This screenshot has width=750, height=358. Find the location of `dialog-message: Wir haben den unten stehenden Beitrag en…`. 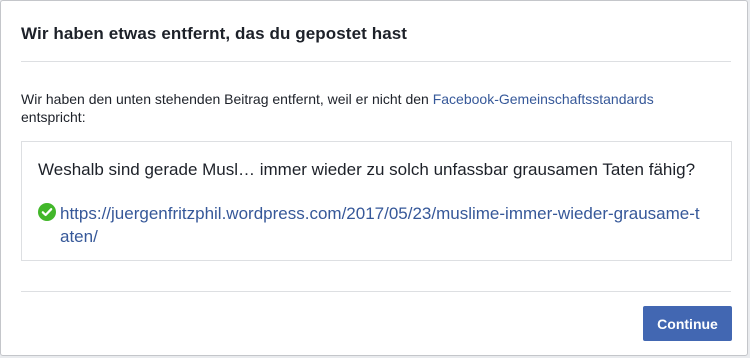

dialog-message: Wir haben den unten stehenden Beitrag en… is located at coordinates (366, 108).